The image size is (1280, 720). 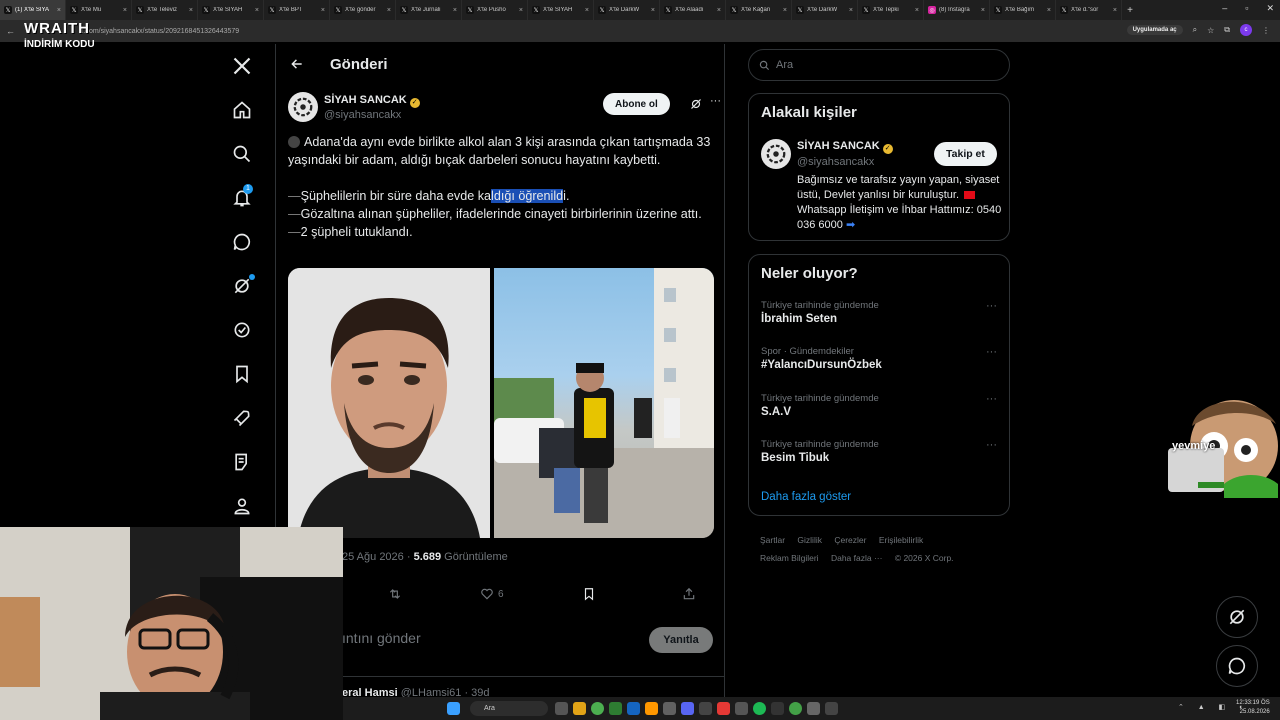 I want to click on extensions-icon: ⧉, so click(x=1227, y=30).